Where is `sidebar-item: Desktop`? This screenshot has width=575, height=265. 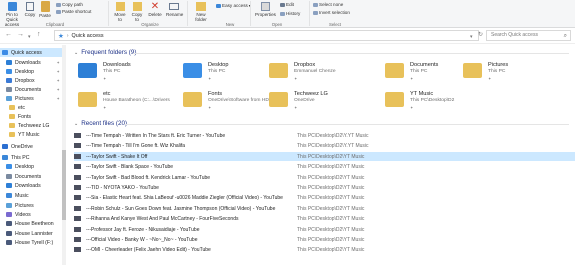 sidebar-item: Desktop is located at coordinates (32, 166).